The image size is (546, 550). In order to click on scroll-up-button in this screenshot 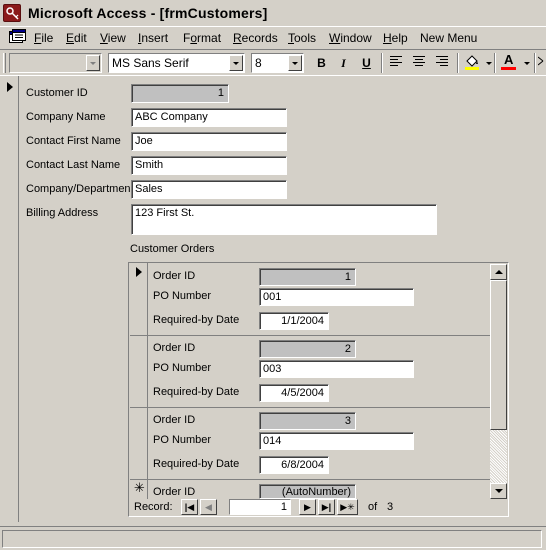, I will do `click(498, 272)`.